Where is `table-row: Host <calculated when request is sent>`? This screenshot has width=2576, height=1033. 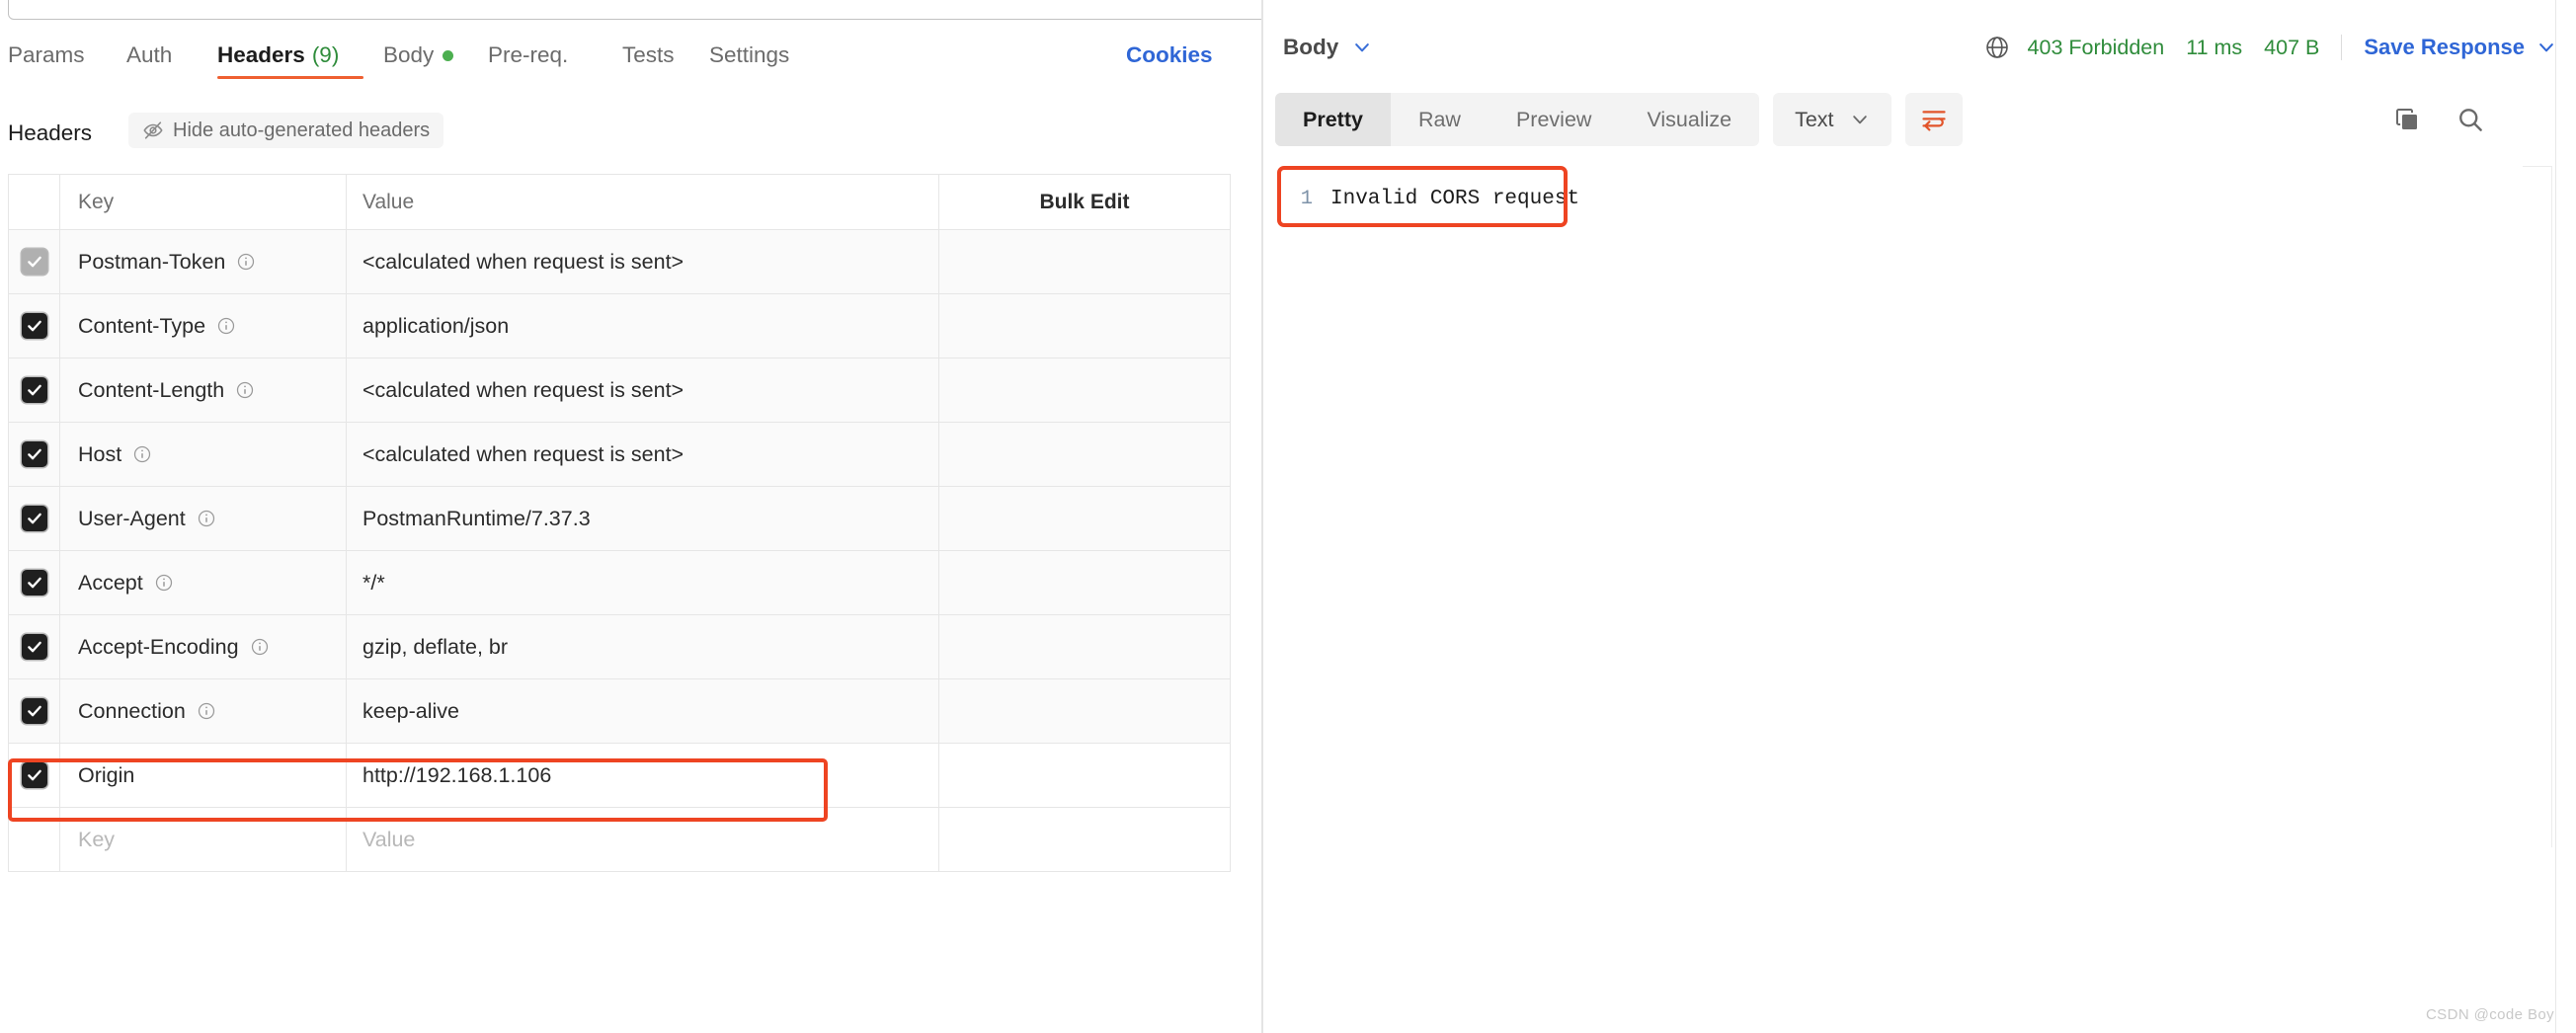
table-row: Host <calculated when request is sent> is located at coordinates (619, 455).